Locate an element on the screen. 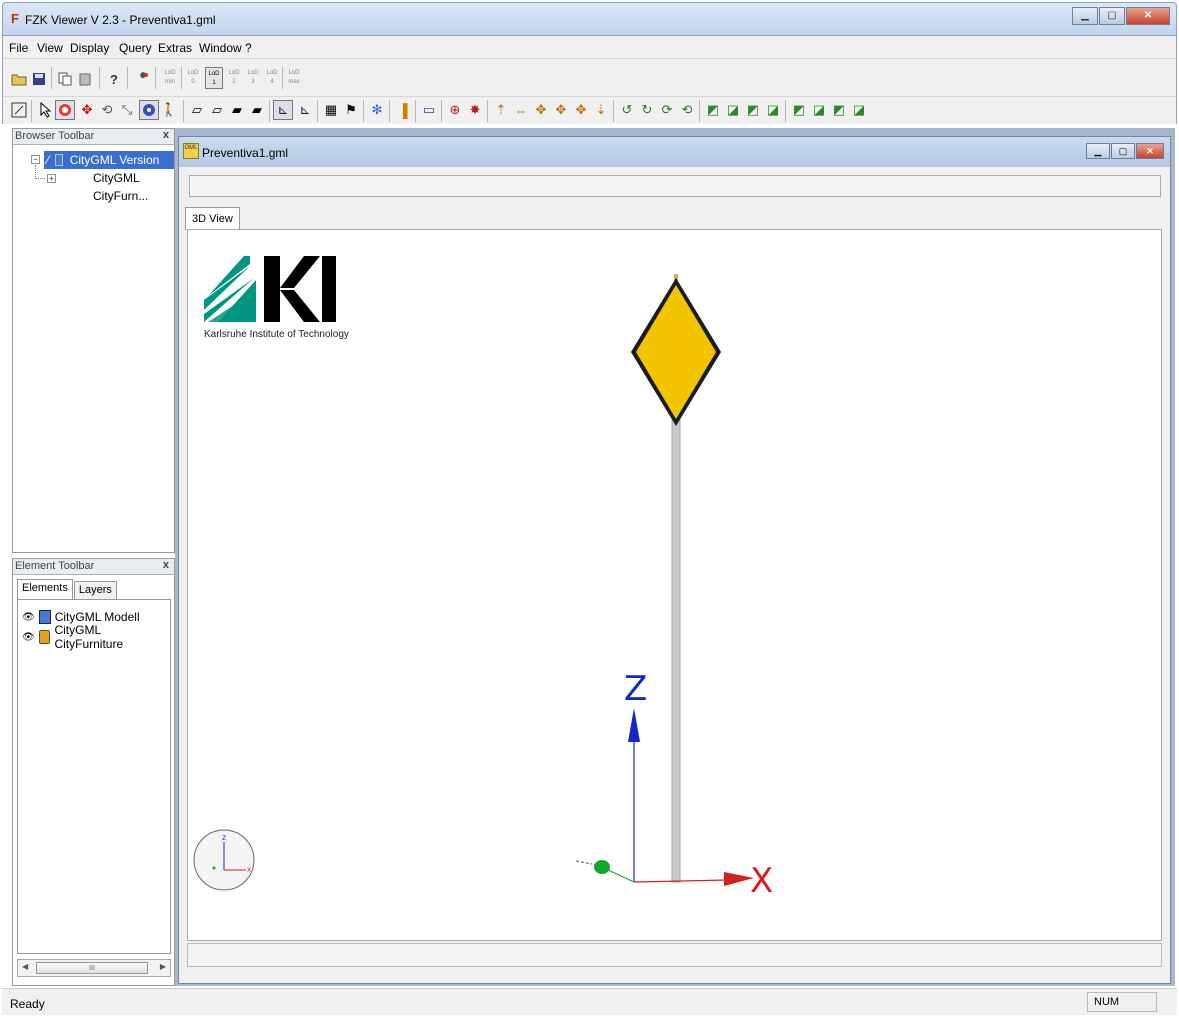  tree-item-citygml-version: ⁄ CityGML Version 2.0 is located at coordinates (109, 168).